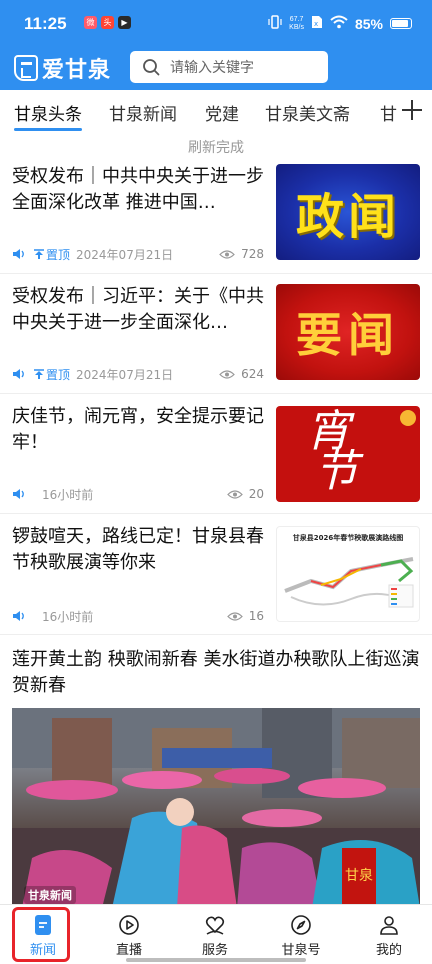  What do you see at coordinates (45, 23) in the screenshot?
I see `status-time: 11:25` at bounding box center [45, 23].